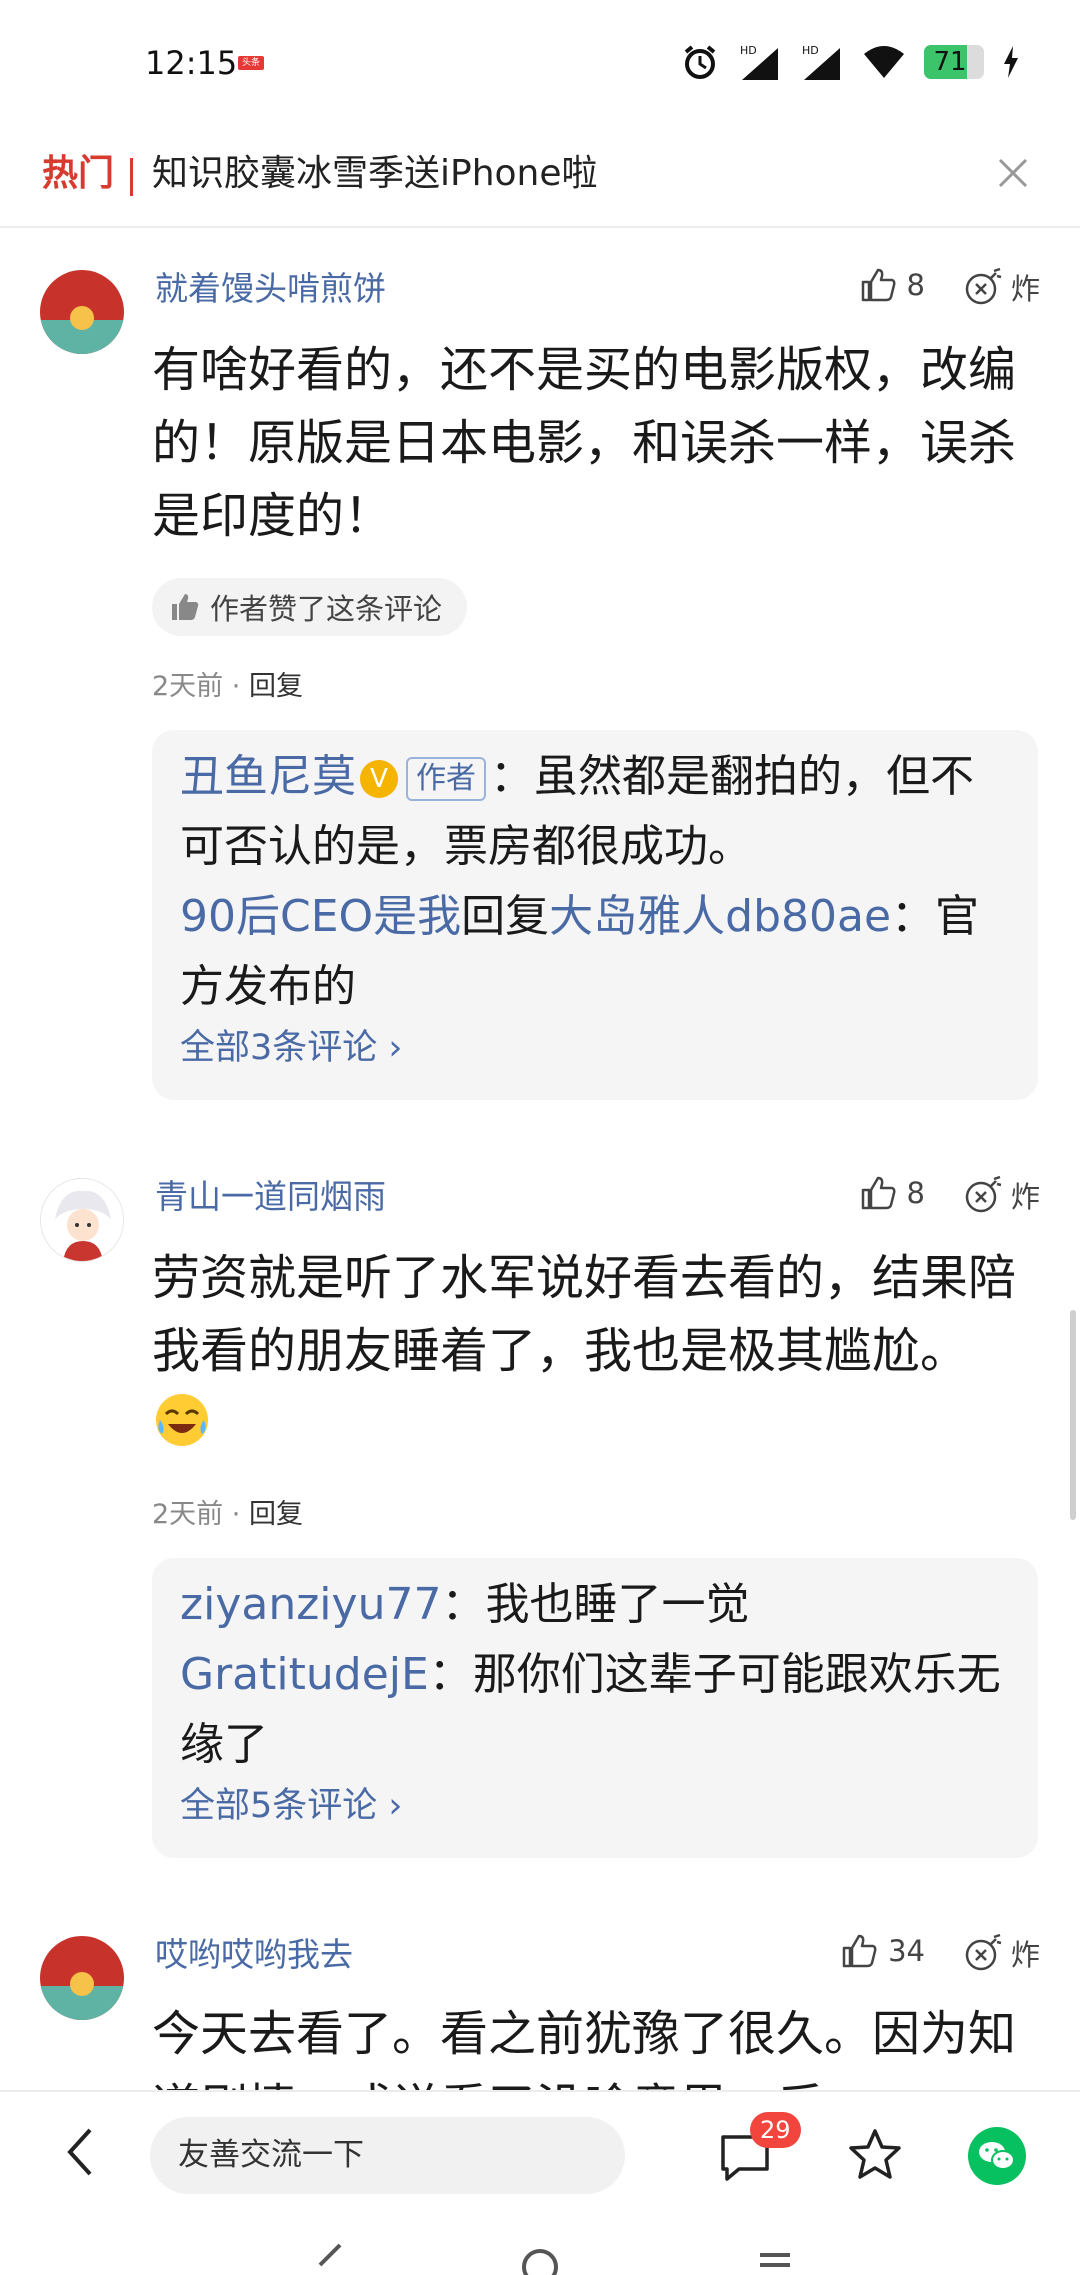 The image size is (1080, 2275). What do you see at coordinates (304, 1674) in the screenshot?
I see `reply-username: GratitudejE` at bounding box center [304, 1674].